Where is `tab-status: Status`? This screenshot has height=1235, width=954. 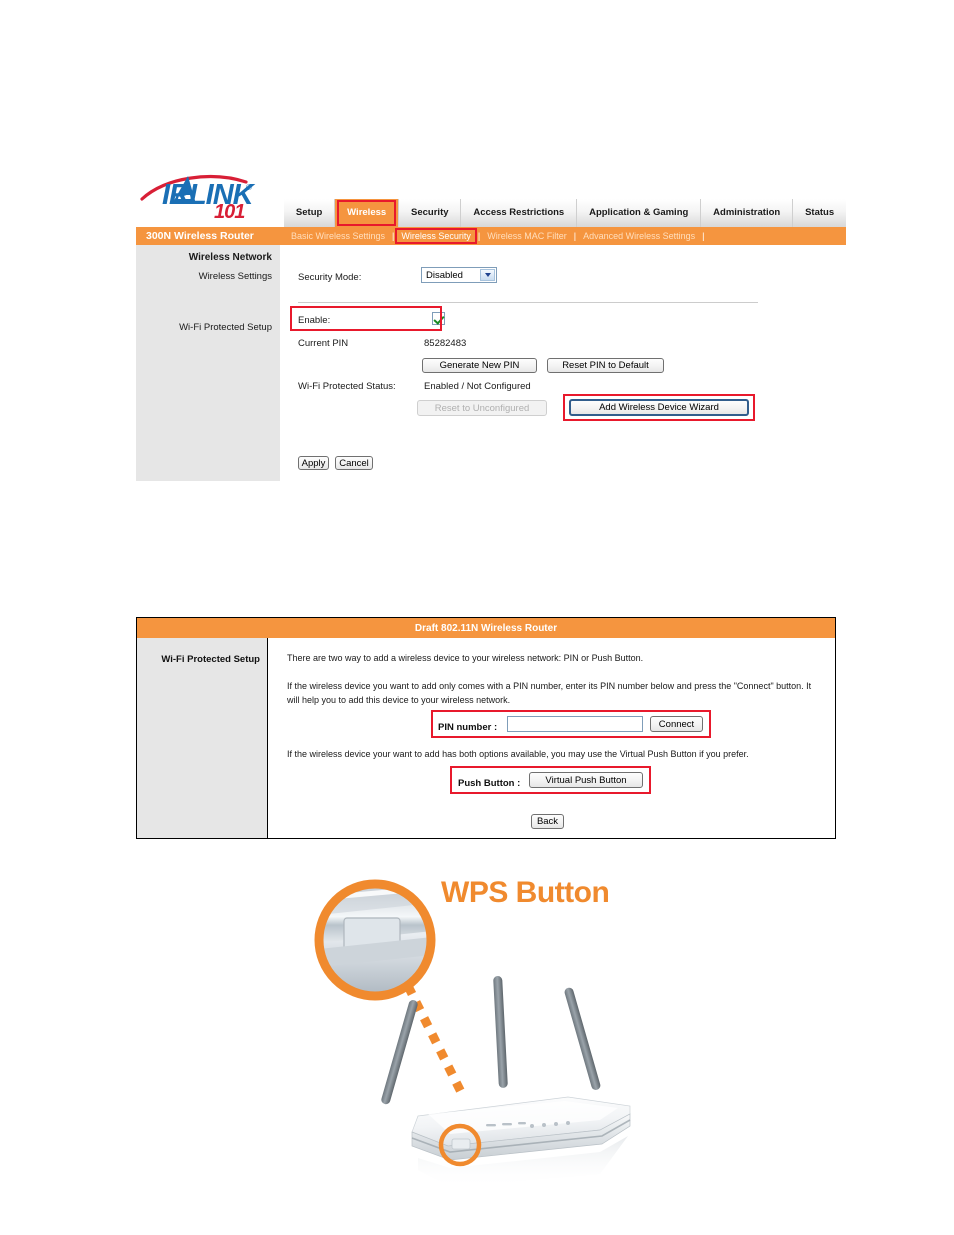 tab-status: Status is located at coordinates (820, 213).